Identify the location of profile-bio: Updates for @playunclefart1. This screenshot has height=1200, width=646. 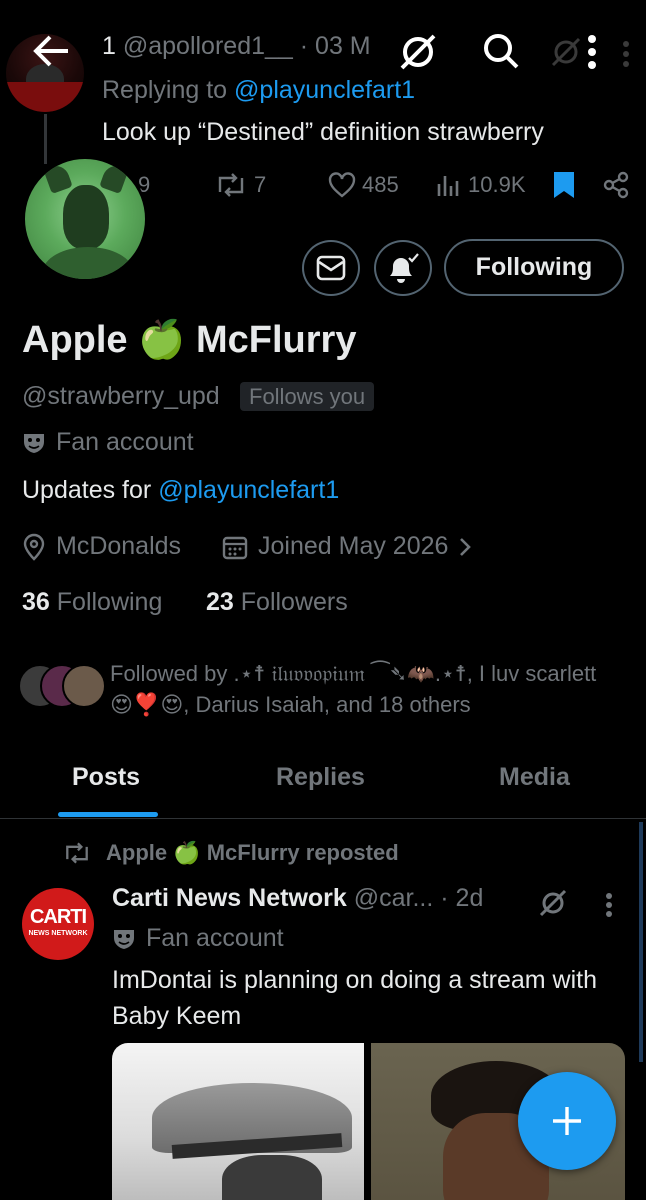
(180, 490).